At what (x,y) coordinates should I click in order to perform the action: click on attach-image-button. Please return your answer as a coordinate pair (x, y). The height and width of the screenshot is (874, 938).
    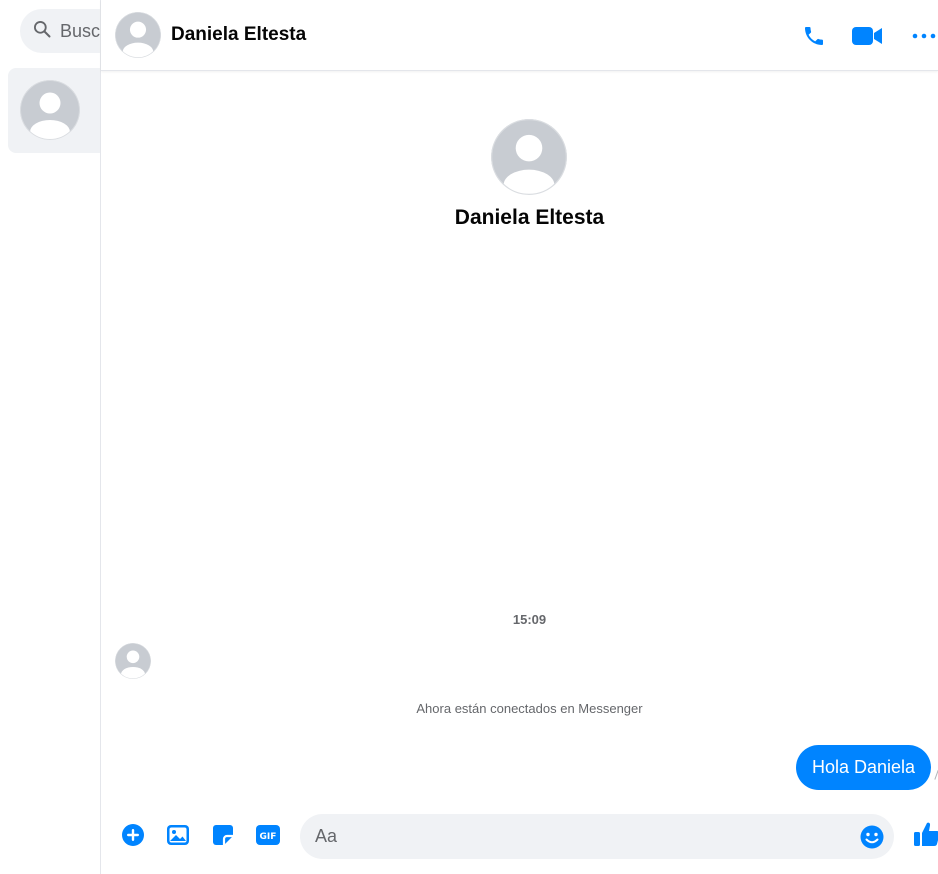
    Looking at the image, I should click on (178, 837).